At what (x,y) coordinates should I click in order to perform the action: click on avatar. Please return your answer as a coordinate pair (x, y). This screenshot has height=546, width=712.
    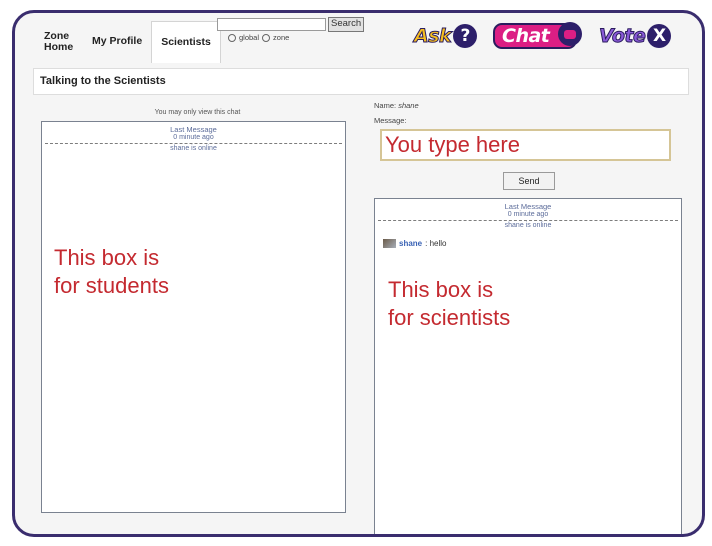
    Looking at the image, I should click on (389, 243).